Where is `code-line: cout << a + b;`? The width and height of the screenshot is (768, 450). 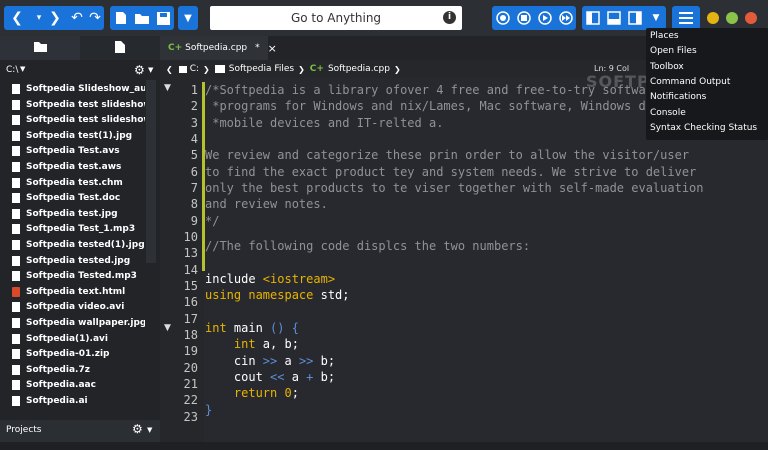 code-line: cout << a + b; is located at coordinates (270, 377).